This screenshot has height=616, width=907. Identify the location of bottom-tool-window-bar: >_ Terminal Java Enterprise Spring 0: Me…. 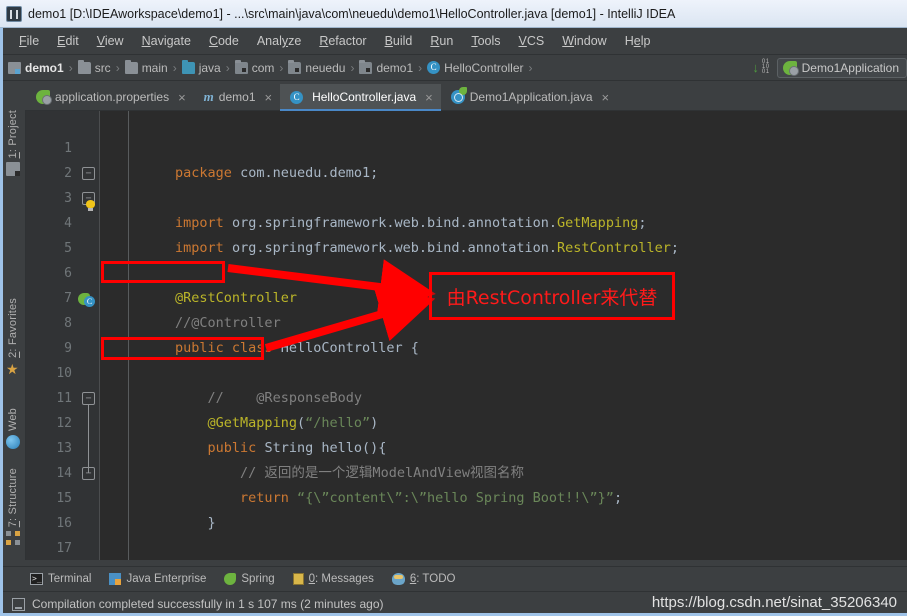
(453, 578).